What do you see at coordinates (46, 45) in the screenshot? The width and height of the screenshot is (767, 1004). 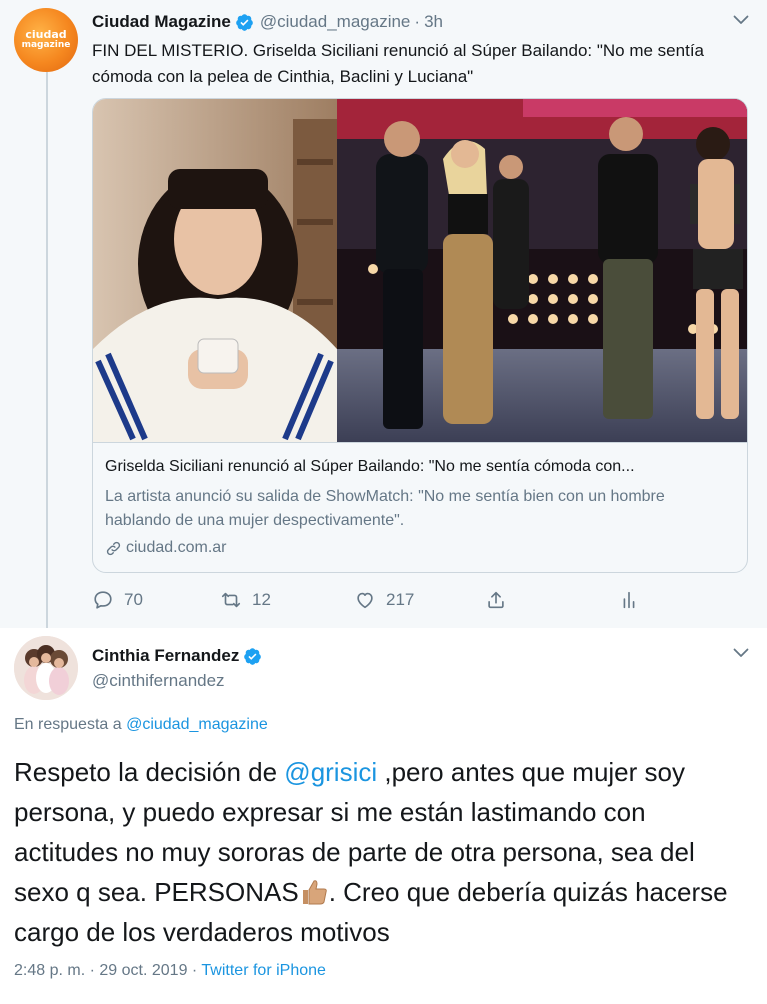 I see `avatar-logo-text: magazine` at bounding box center [46, 45].